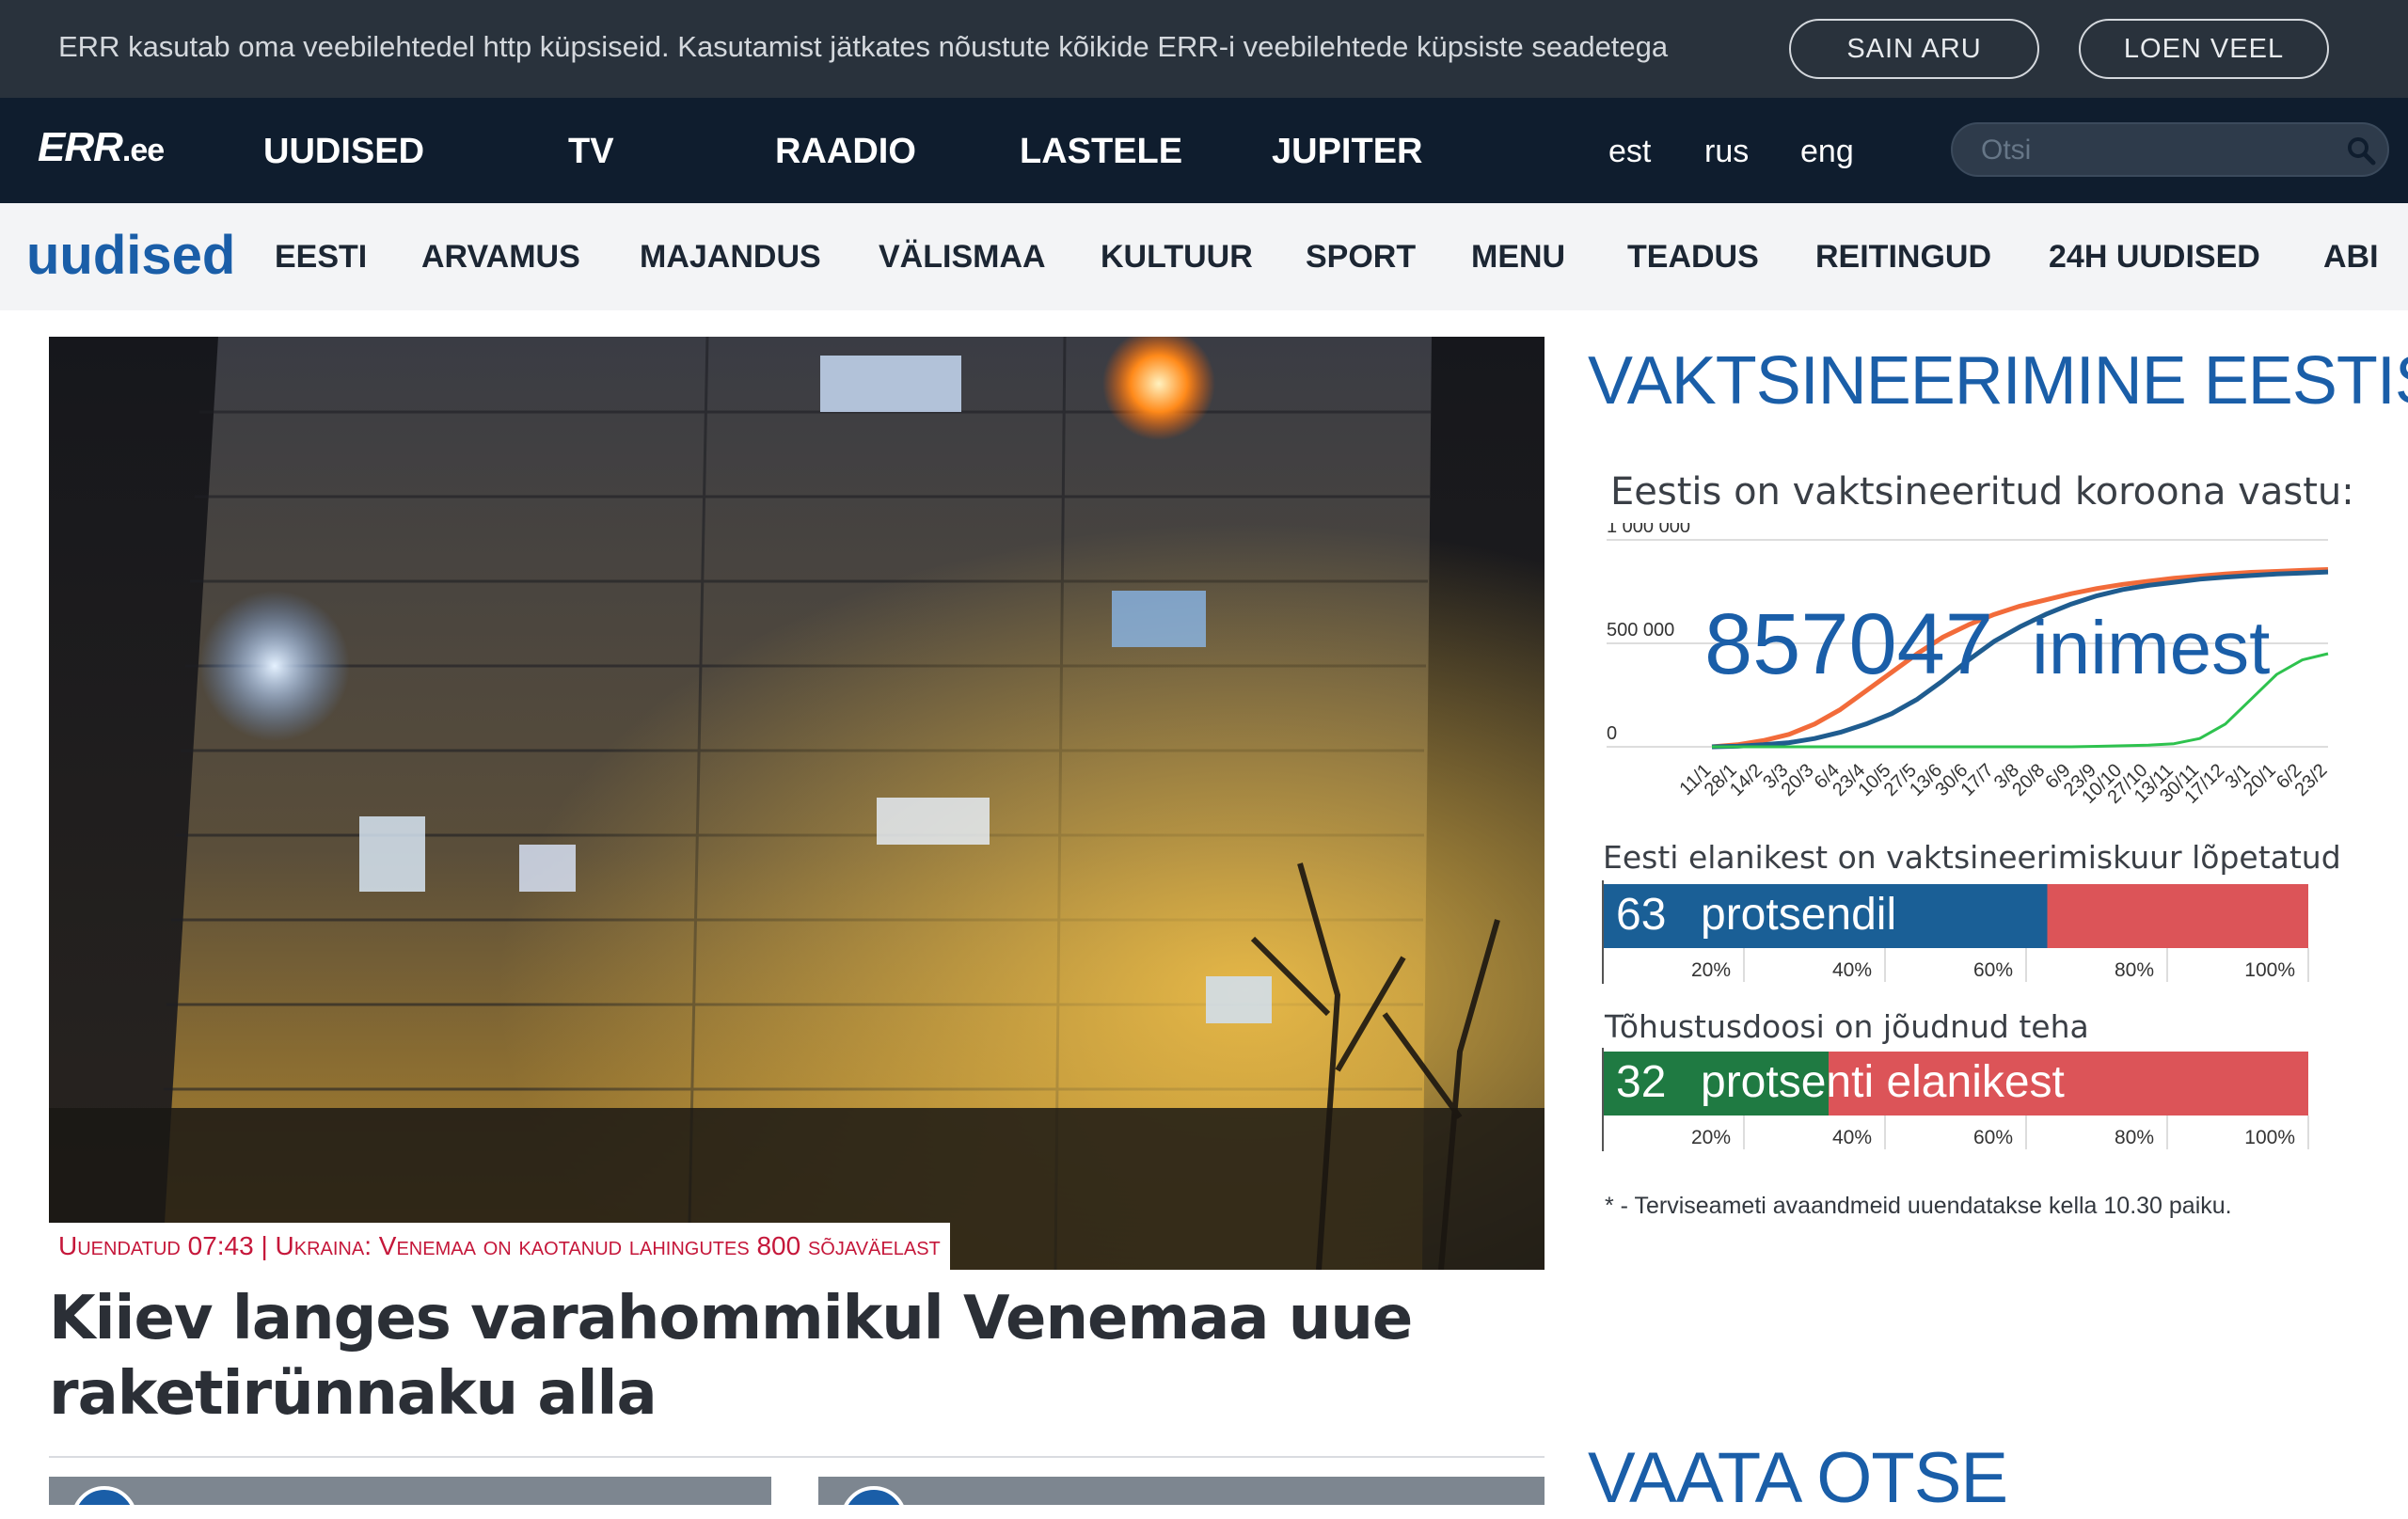 The image size is (2408, 1519). What do you see at coordinates (2151, 647) in the screenshot?
I see `vaccinated-unit: inimest` at bounding box center [2151, 647].